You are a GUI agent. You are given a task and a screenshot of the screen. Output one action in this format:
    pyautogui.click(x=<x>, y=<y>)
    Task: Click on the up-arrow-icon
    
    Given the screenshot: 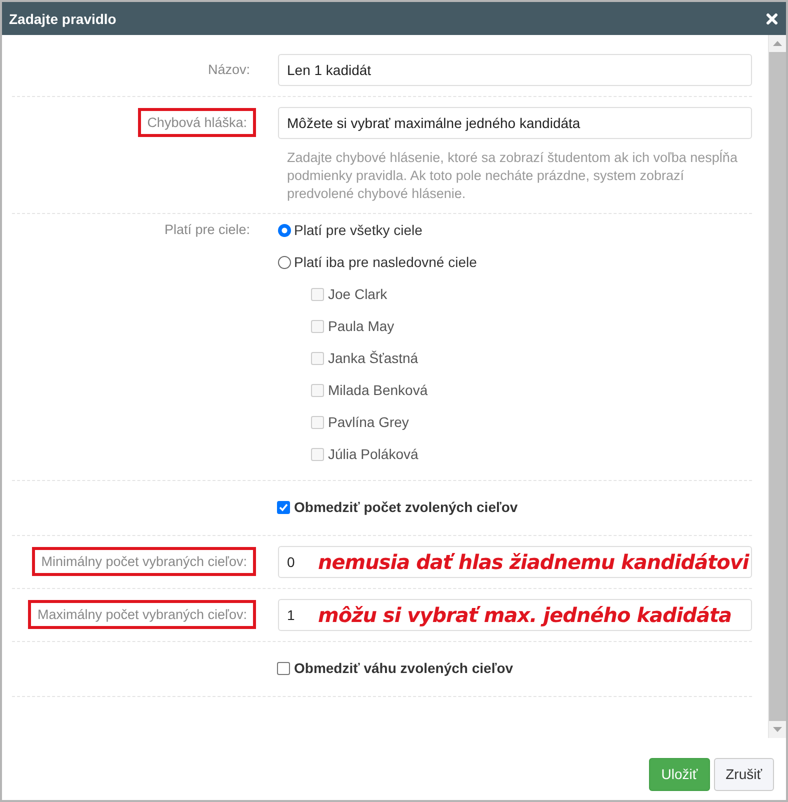 What is the action you would take?
    pyautogui.click(x=777, y=43)
    